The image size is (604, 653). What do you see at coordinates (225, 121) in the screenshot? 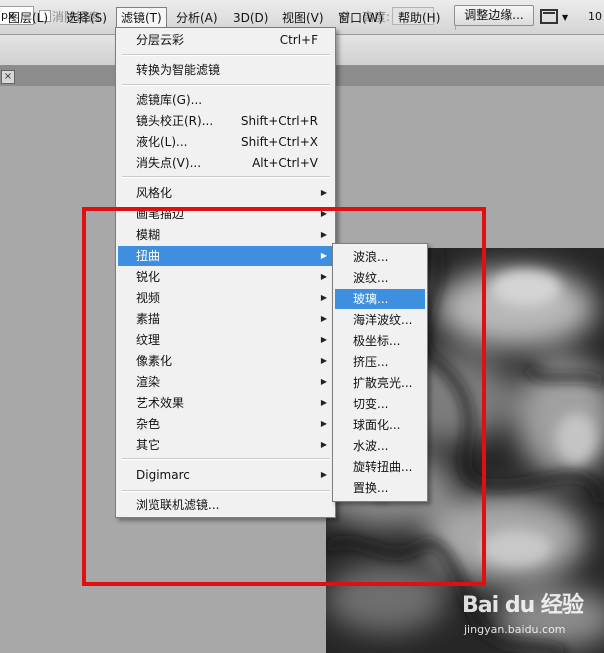
I see `menu-item-top-filter: 镜头校正(R)... Shift+Ctrl+R` at bounding box center [225, 121].